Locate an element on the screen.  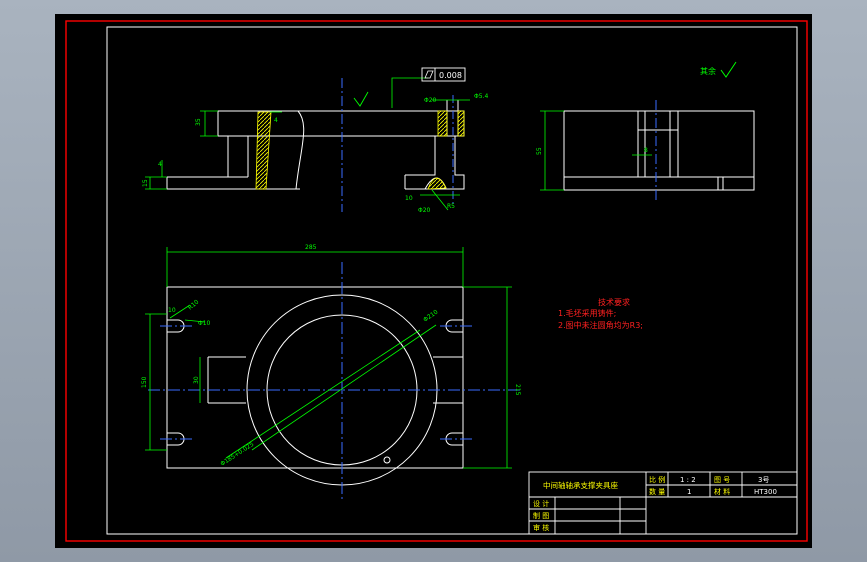
material-label: 材 料 is located at coordinates (722, 491).